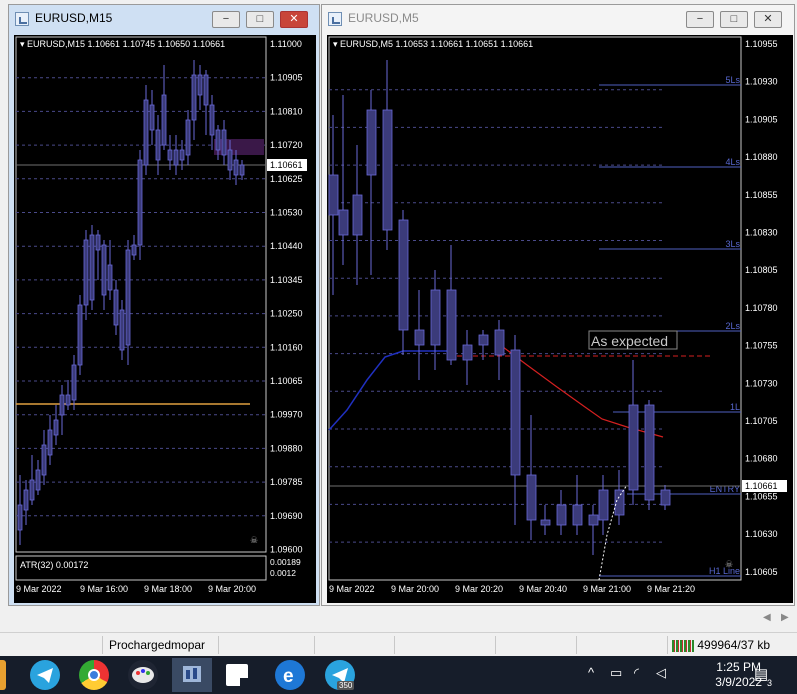  I want to click on paint-icon, so click(143, 675).